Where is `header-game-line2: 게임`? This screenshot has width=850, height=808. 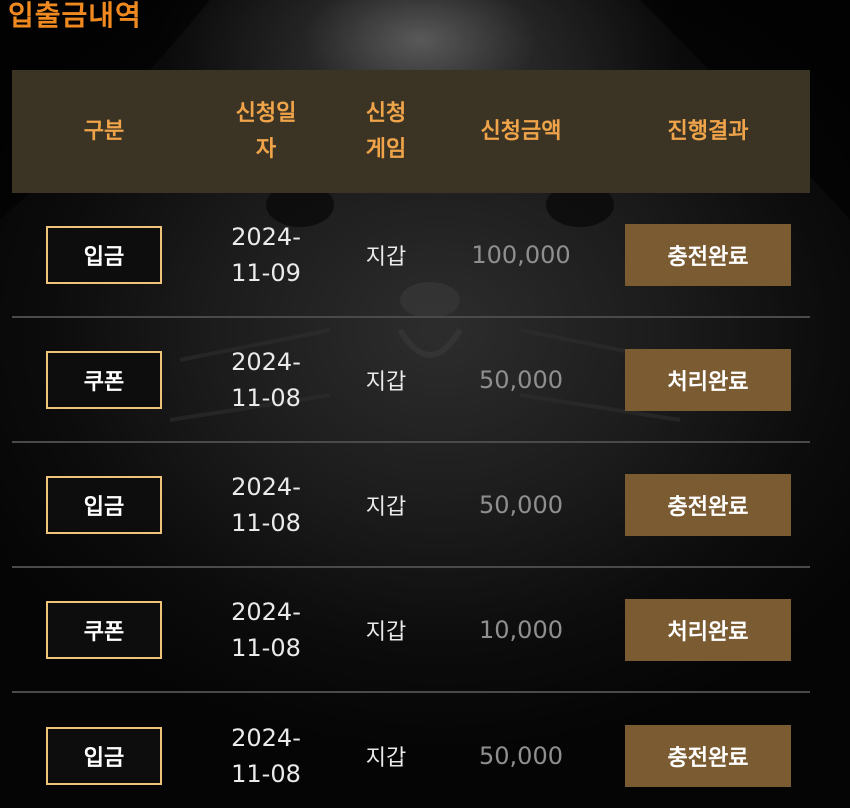
header-game-line2: 게임 is located at coordinates (386, 149).